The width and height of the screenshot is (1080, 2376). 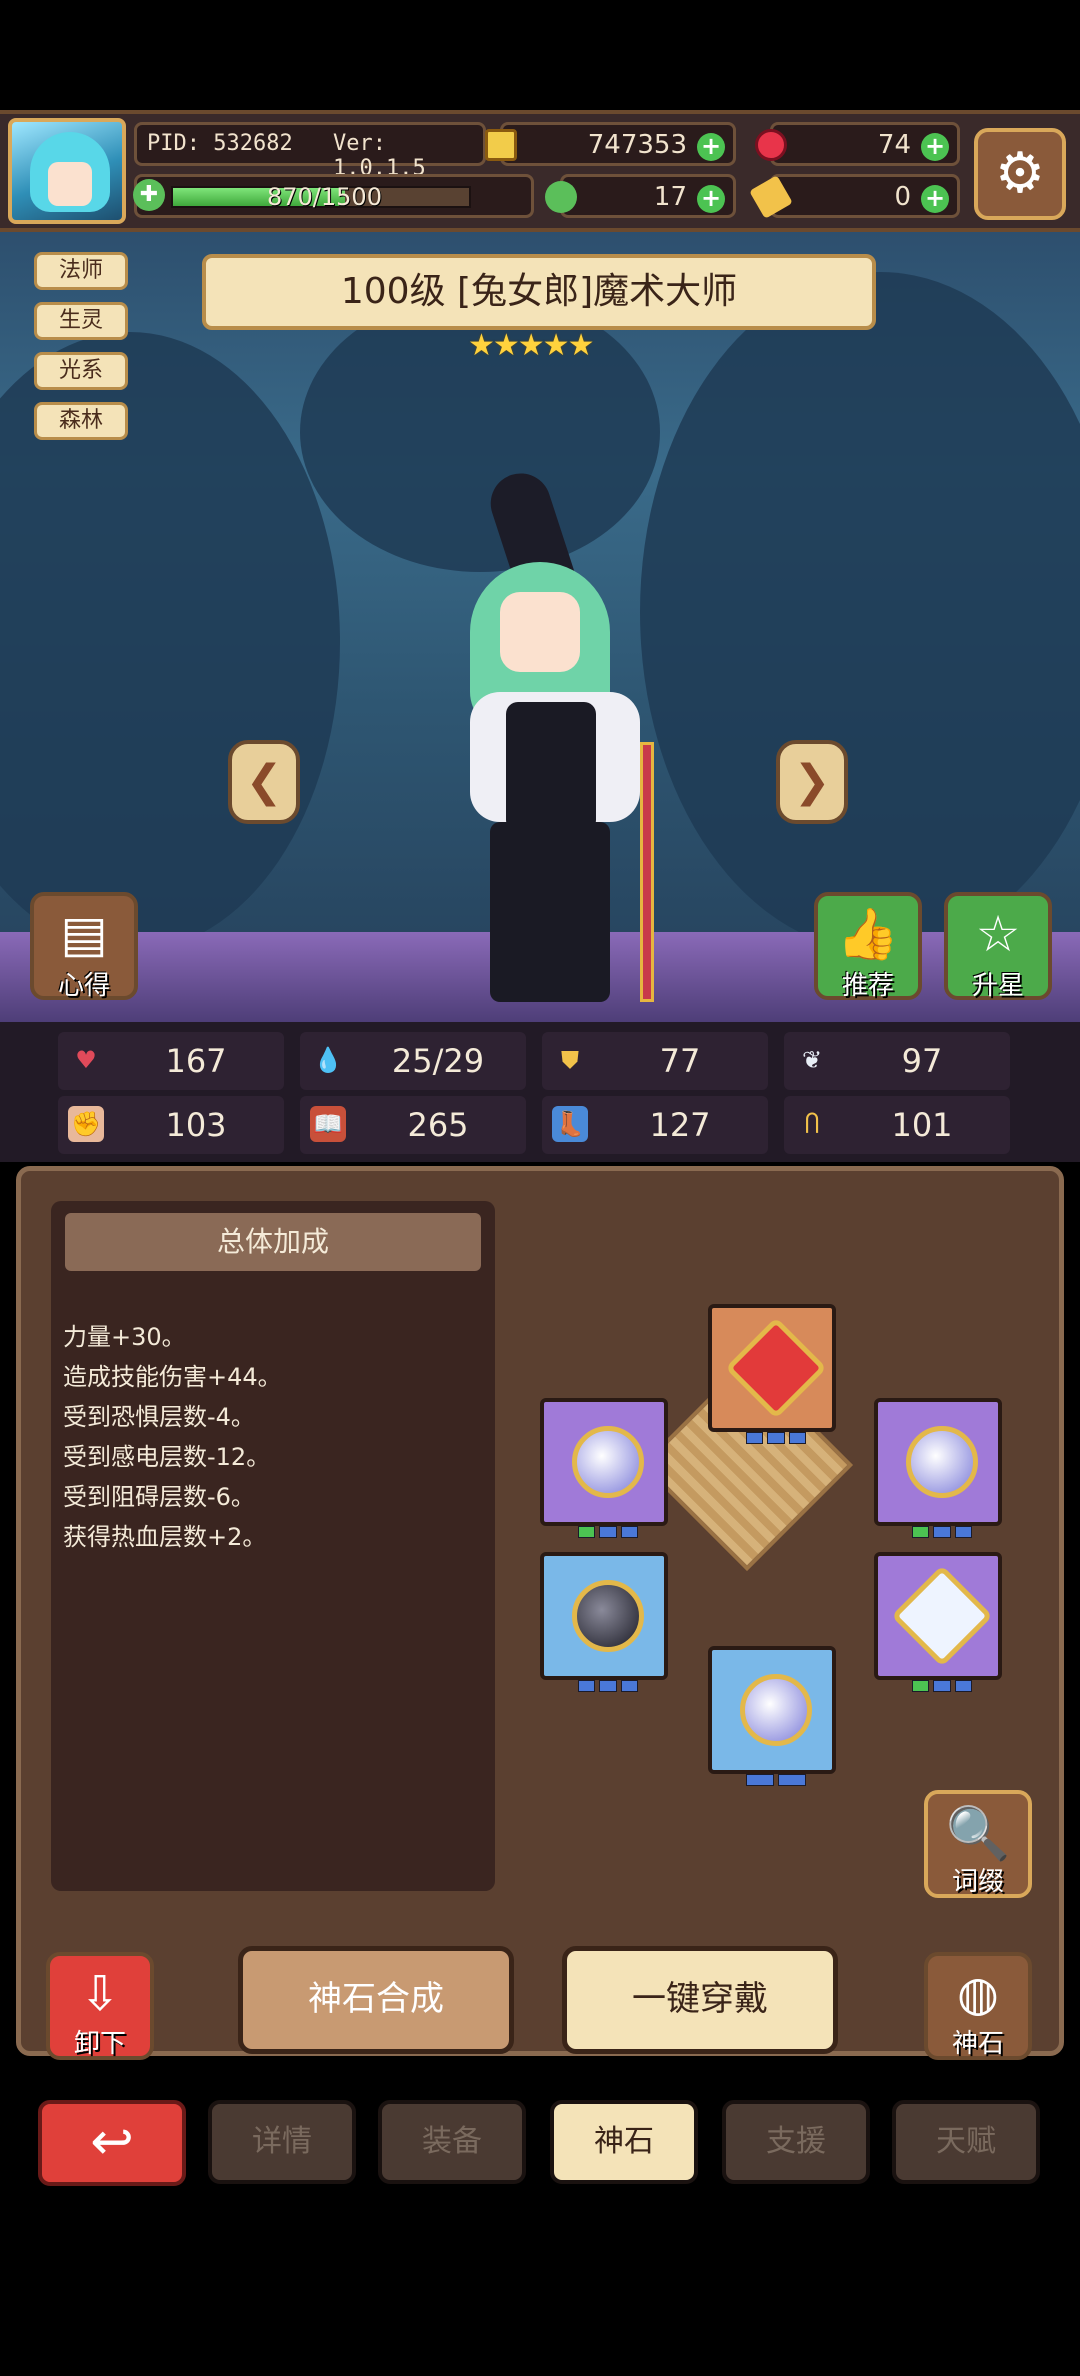 I want to click on xp-text: 870/1500, so click(x=324, y=197).